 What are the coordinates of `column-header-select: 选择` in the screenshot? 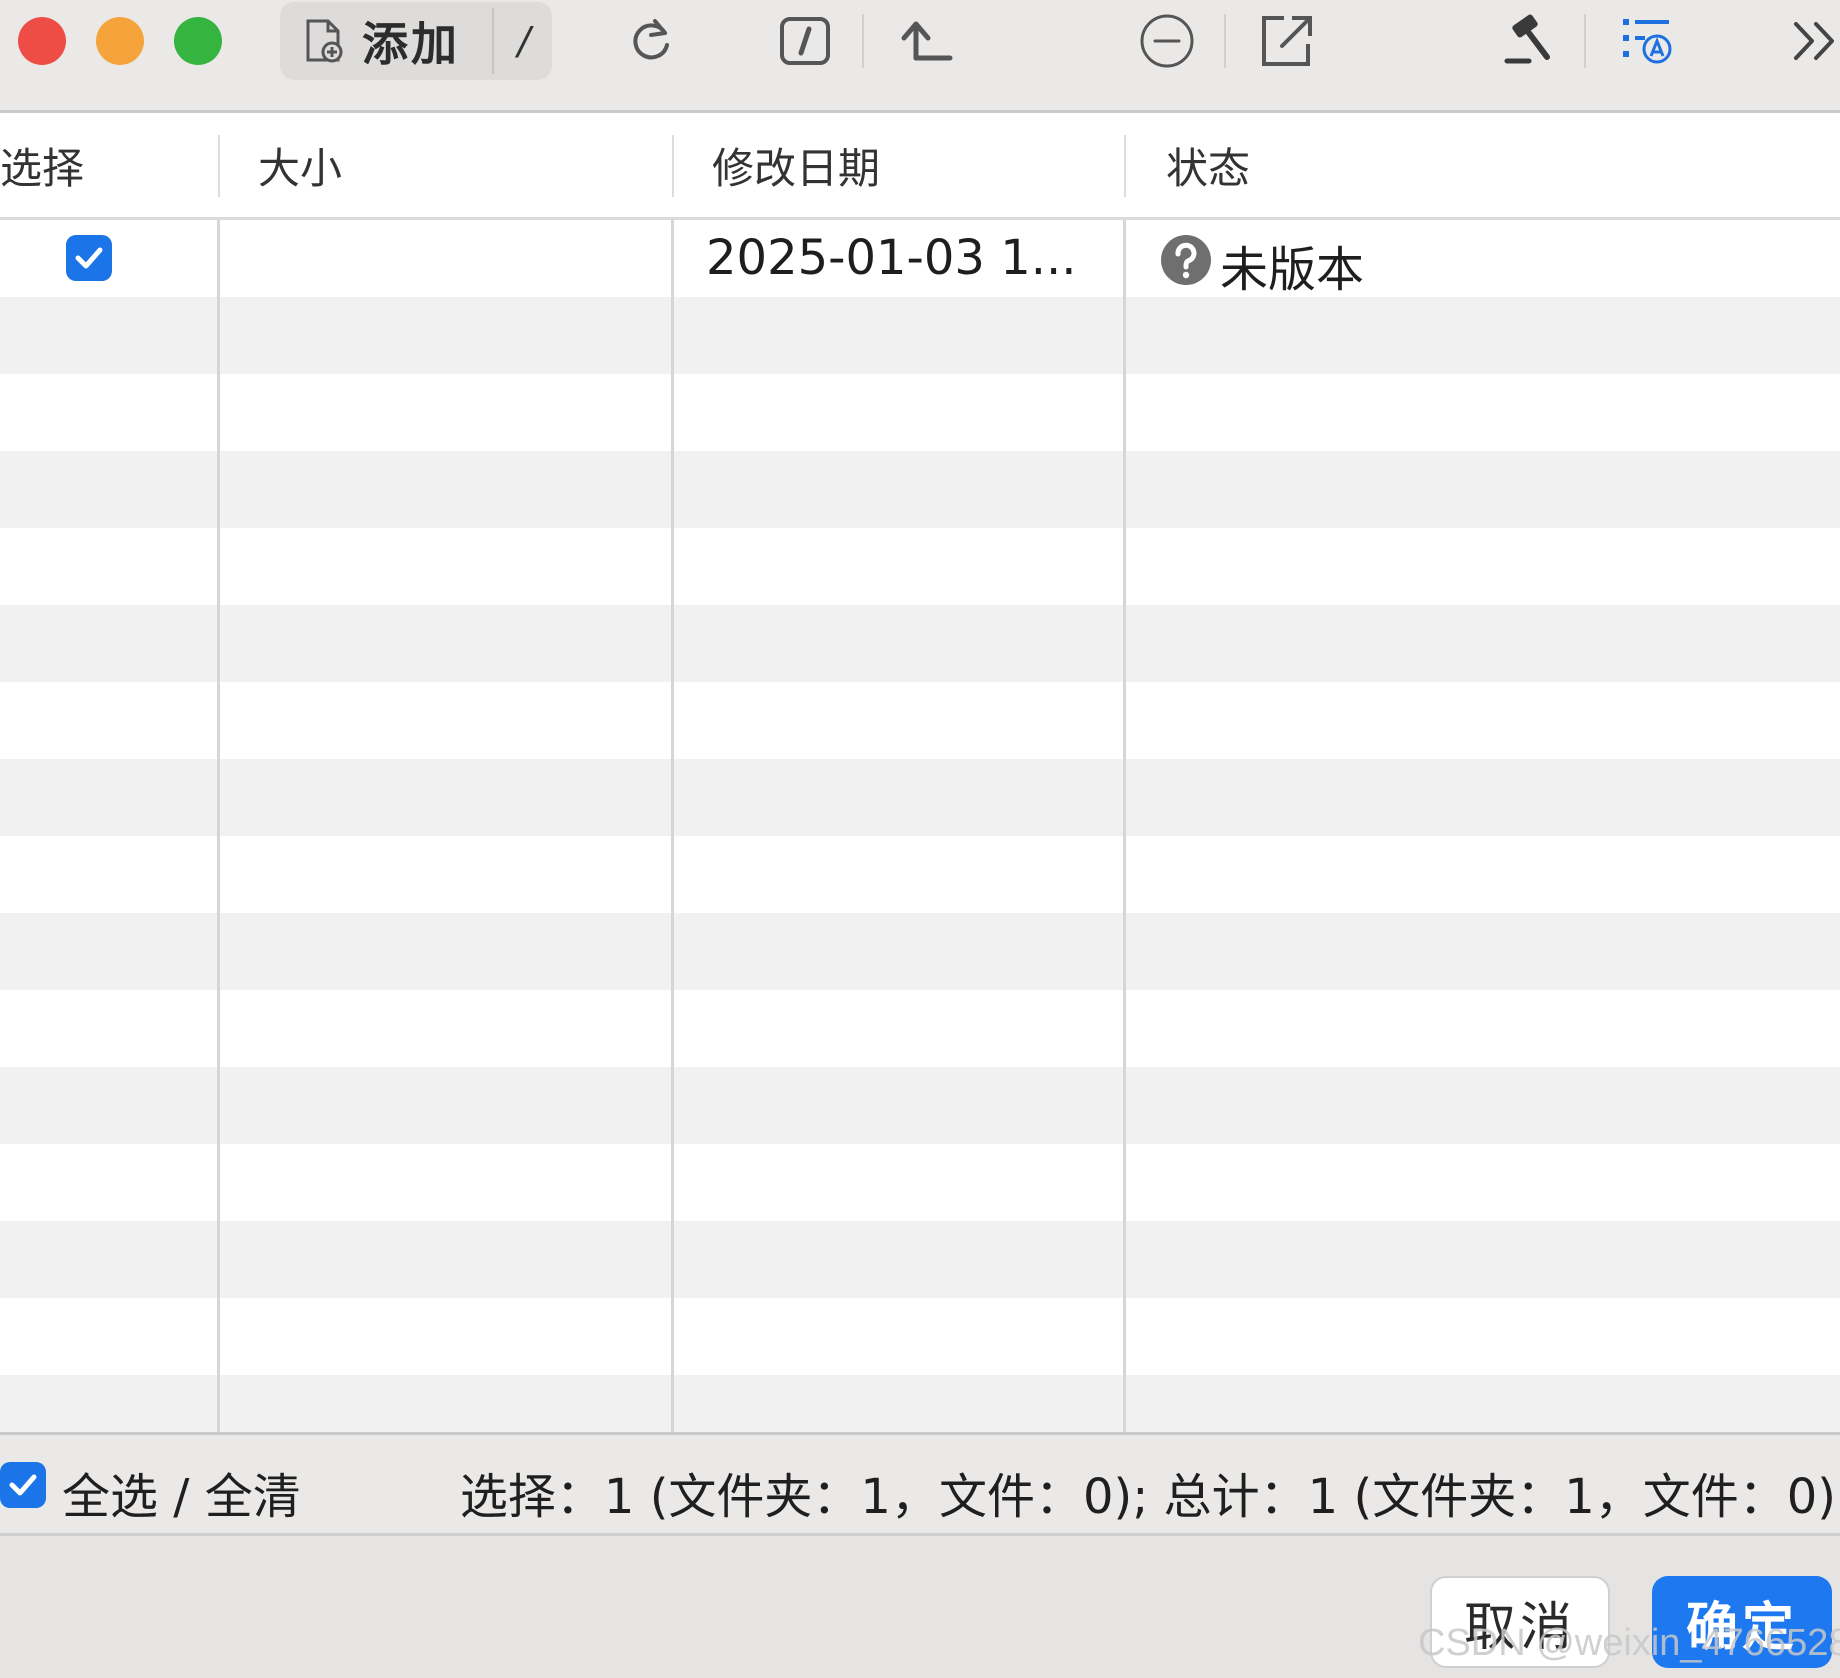 It's located at (42, 165).